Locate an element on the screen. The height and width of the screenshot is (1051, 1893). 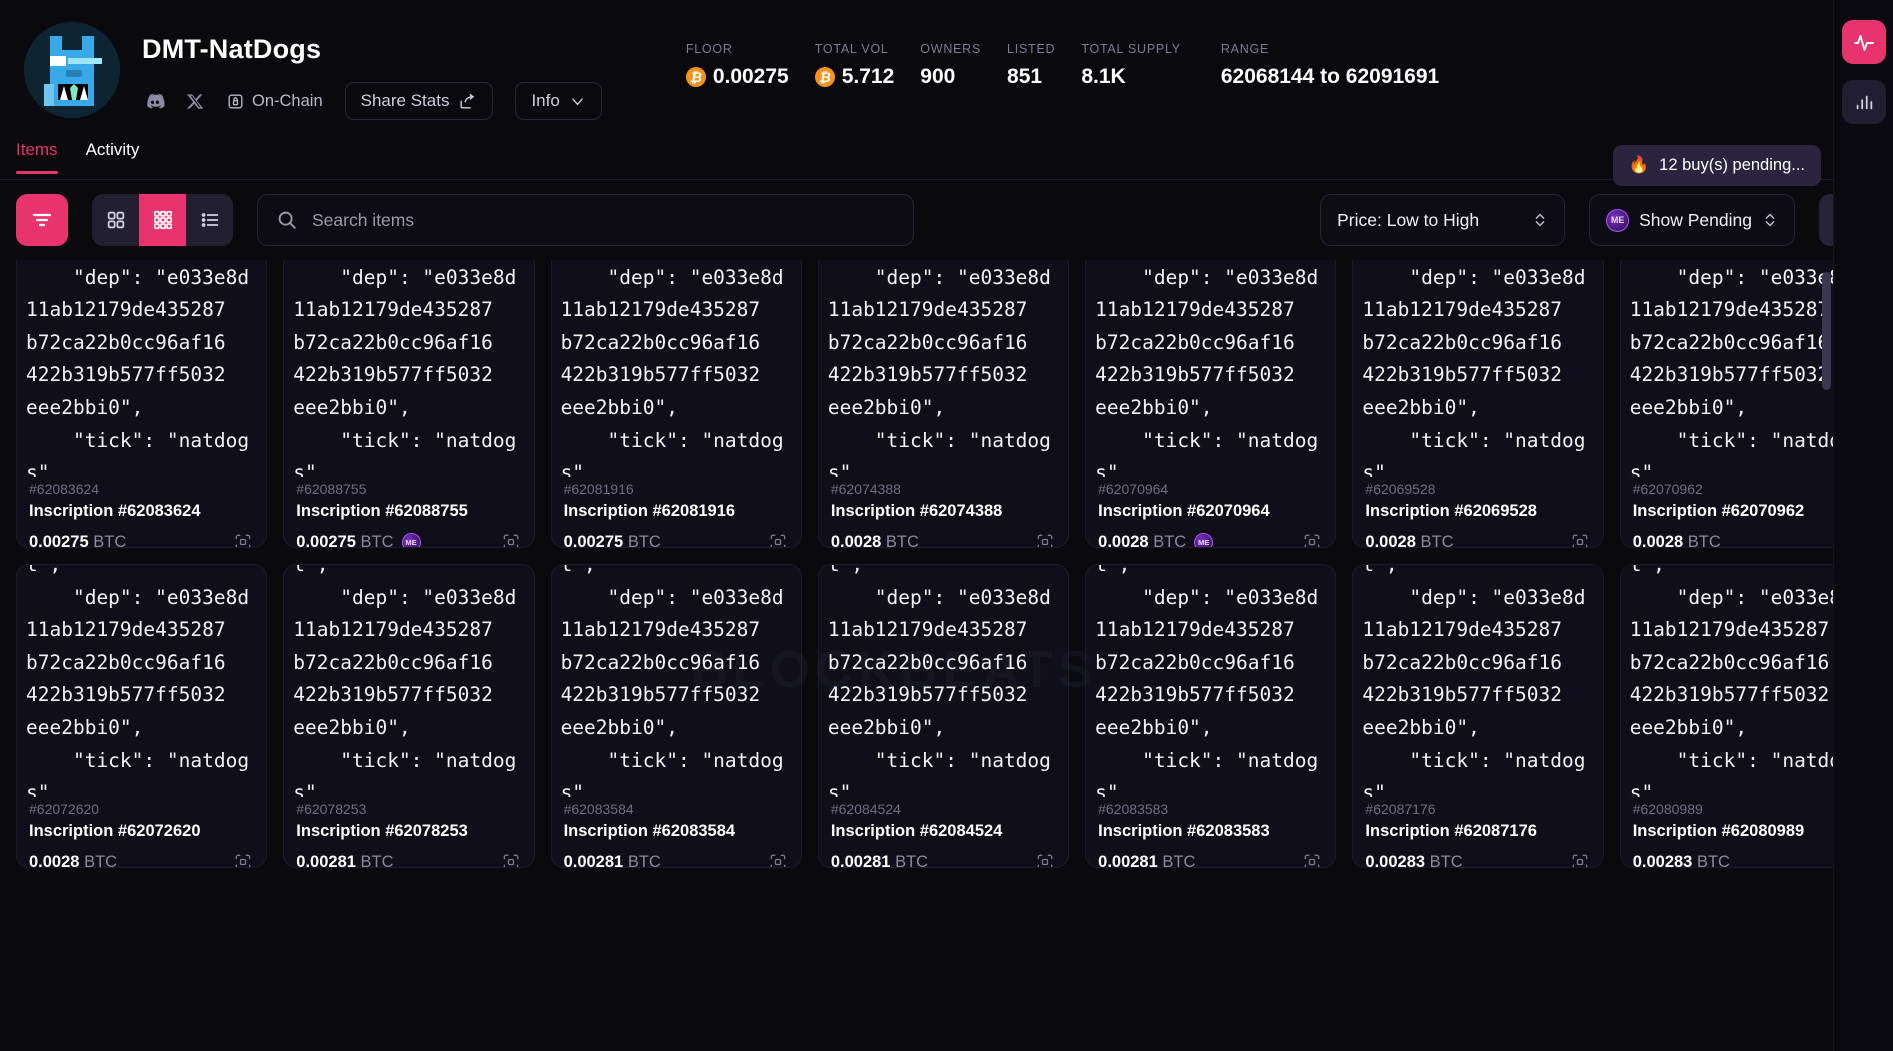
info-dropdown: Info is located at coordinates (558, 101).